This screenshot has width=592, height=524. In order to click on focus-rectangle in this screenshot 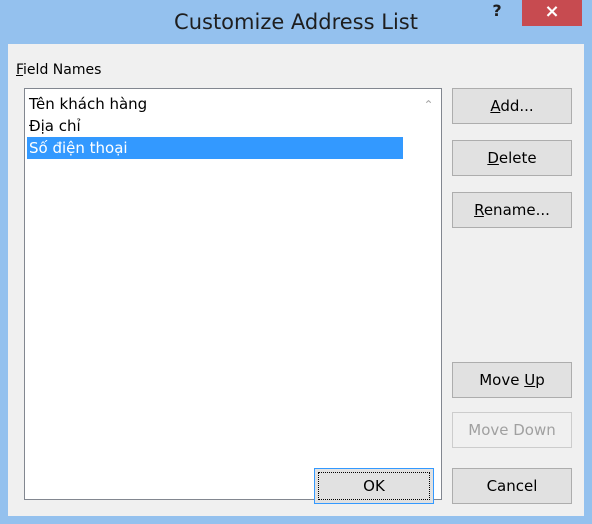, I will do `click(374, 486)`.